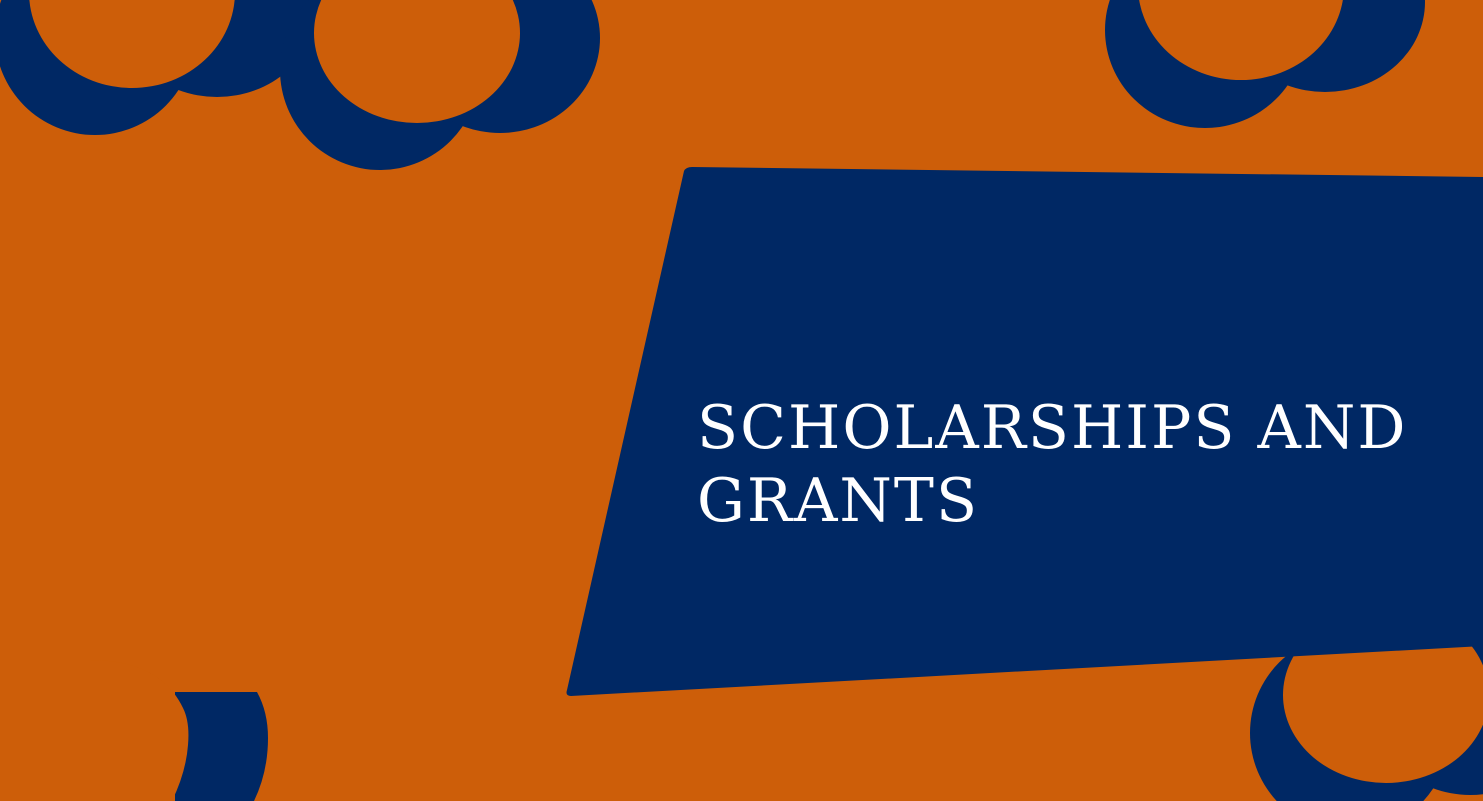  What do you see at coordinates (1265, 64) in the screenshot?
I see `cloud-shape-top-right` at bounding box center [1265, 64].